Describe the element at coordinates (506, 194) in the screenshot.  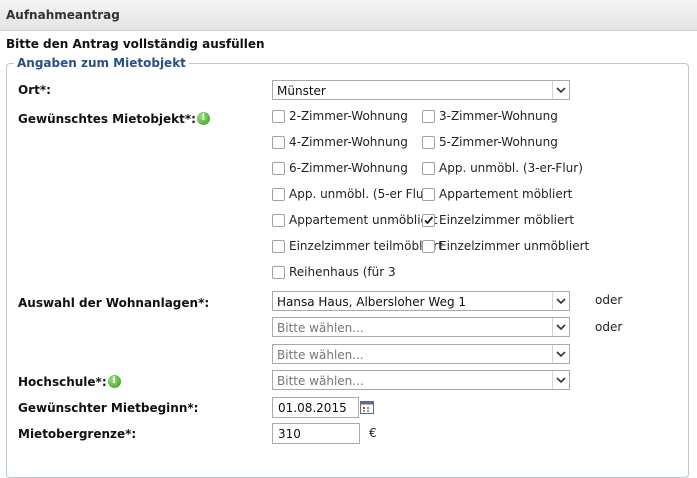
I see `checkbox-label: Appartement möbliert` at that location.